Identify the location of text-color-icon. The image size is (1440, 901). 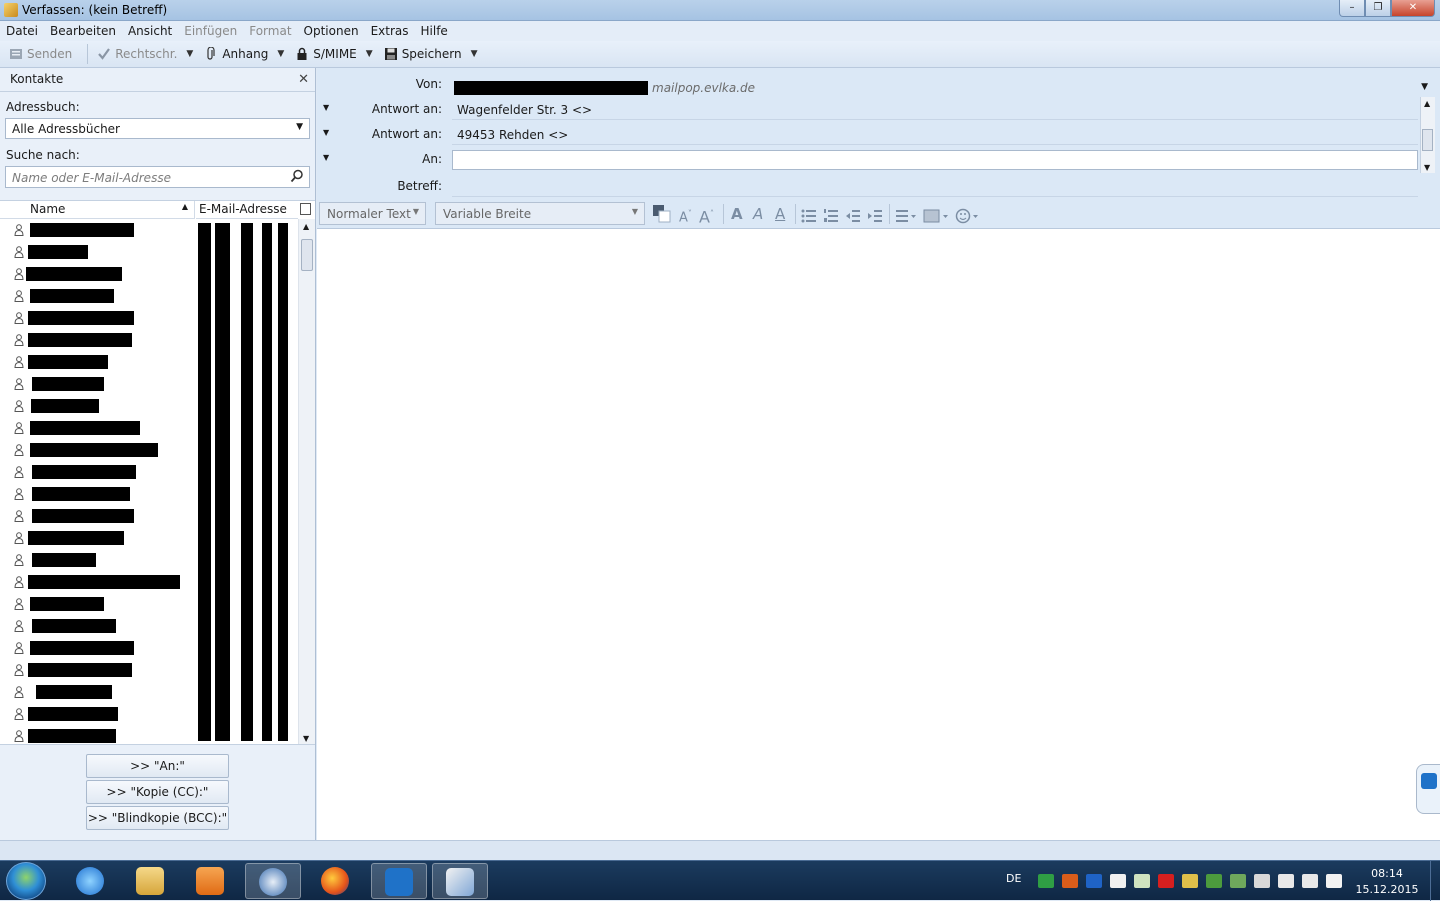
(662, 214).